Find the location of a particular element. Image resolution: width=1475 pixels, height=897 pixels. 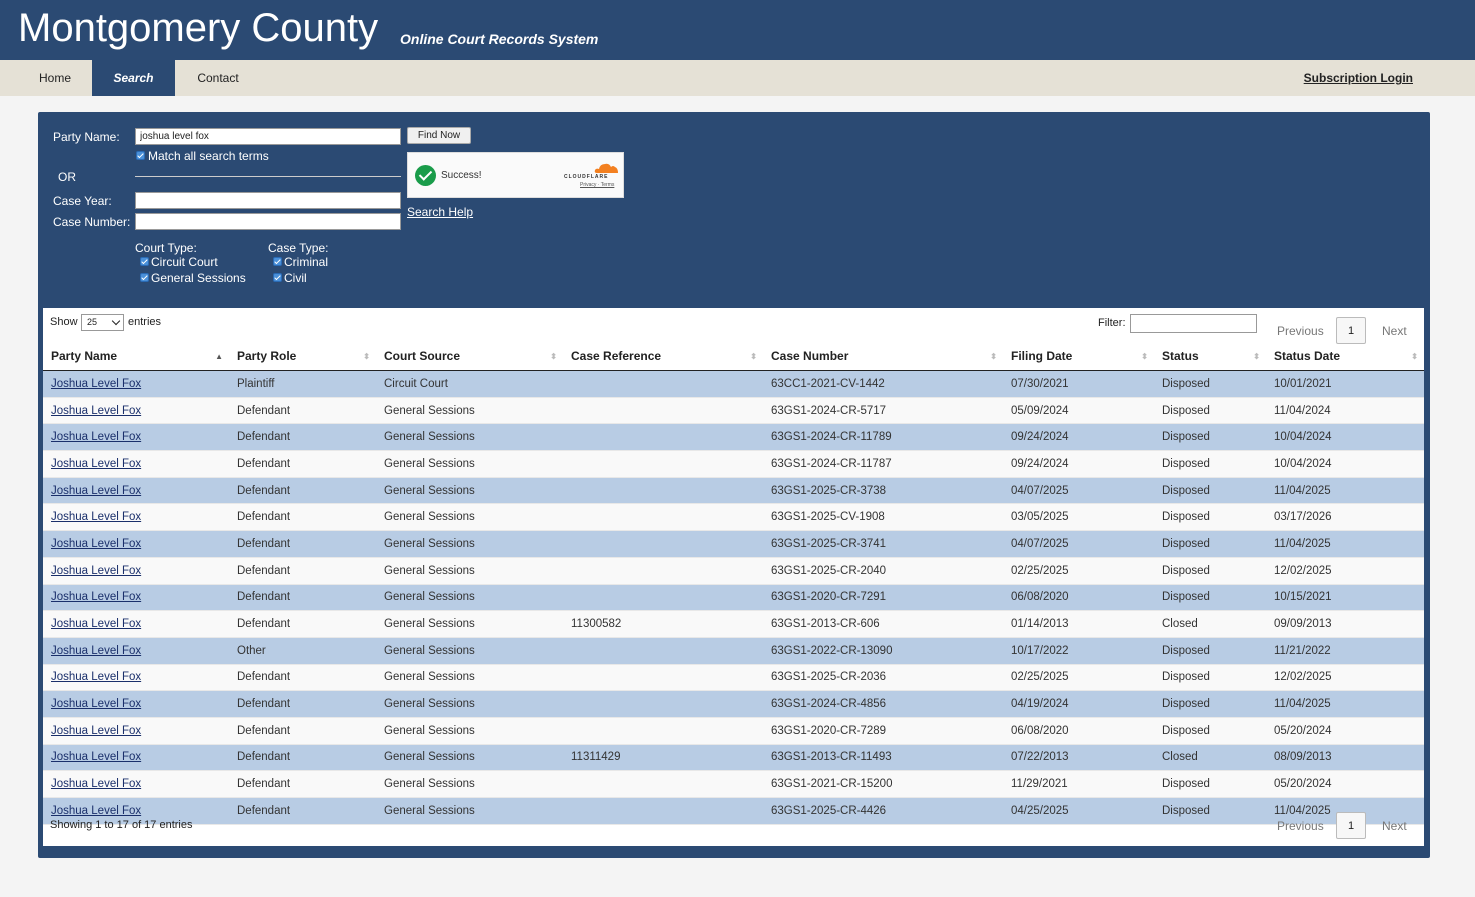

subscription-login-link: Subscription Login is located at coordinates (1358, 78).